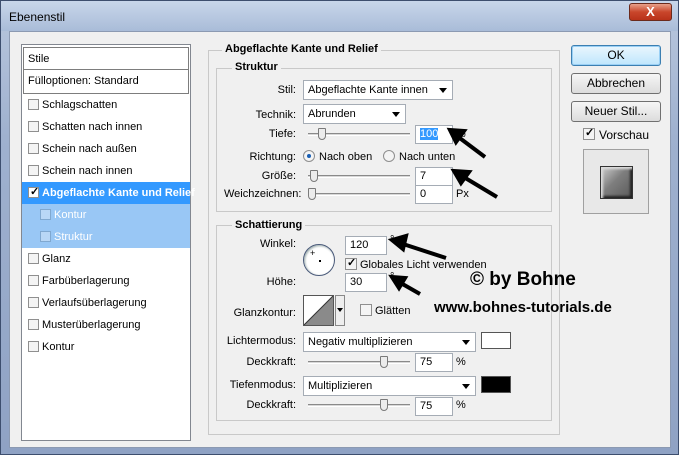 The height and width of the screenshot is (455, 679). Describe the element at coordinates (398, 243) in the screenshot. I see `arrow-angle-head` at that location.